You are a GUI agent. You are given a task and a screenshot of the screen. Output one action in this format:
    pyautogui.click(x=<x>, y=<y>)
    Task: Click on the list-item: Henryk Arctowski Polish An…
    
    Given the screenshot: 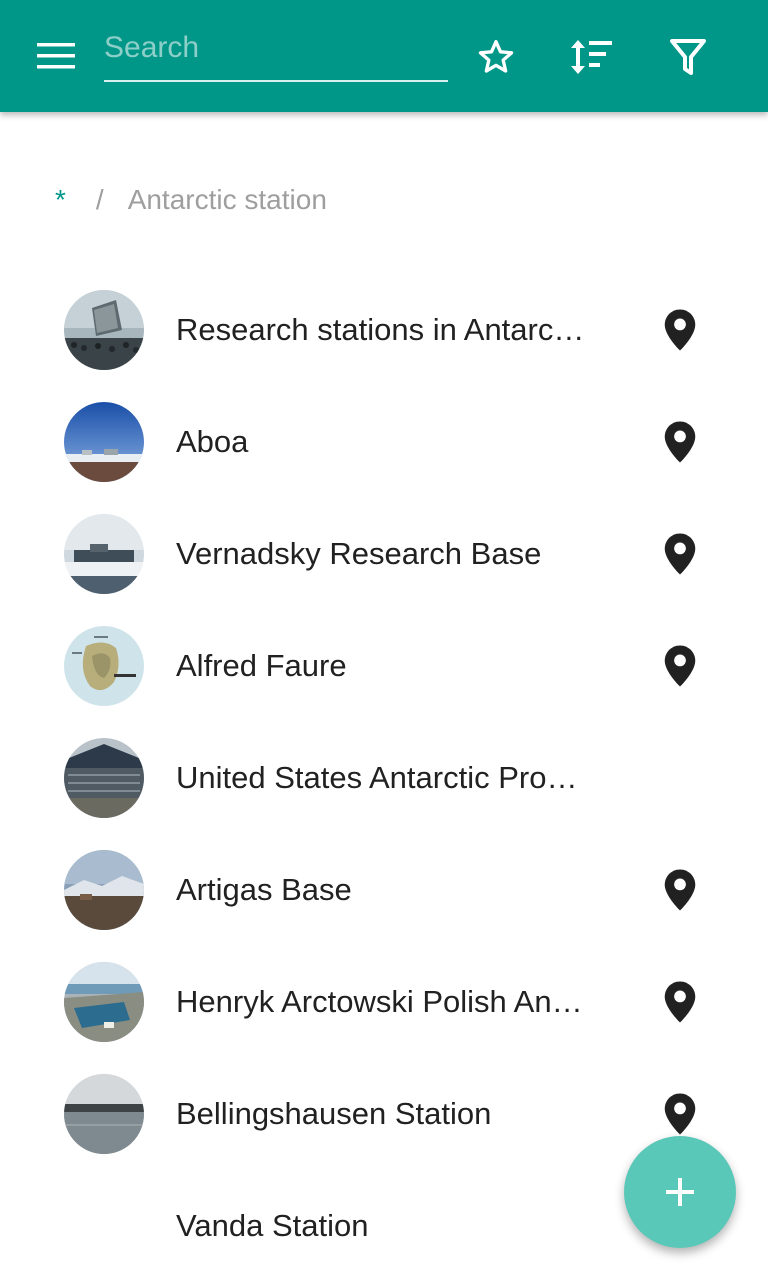 What is the action you would take?
    pyautogui.click(x=384, y=1002)
    